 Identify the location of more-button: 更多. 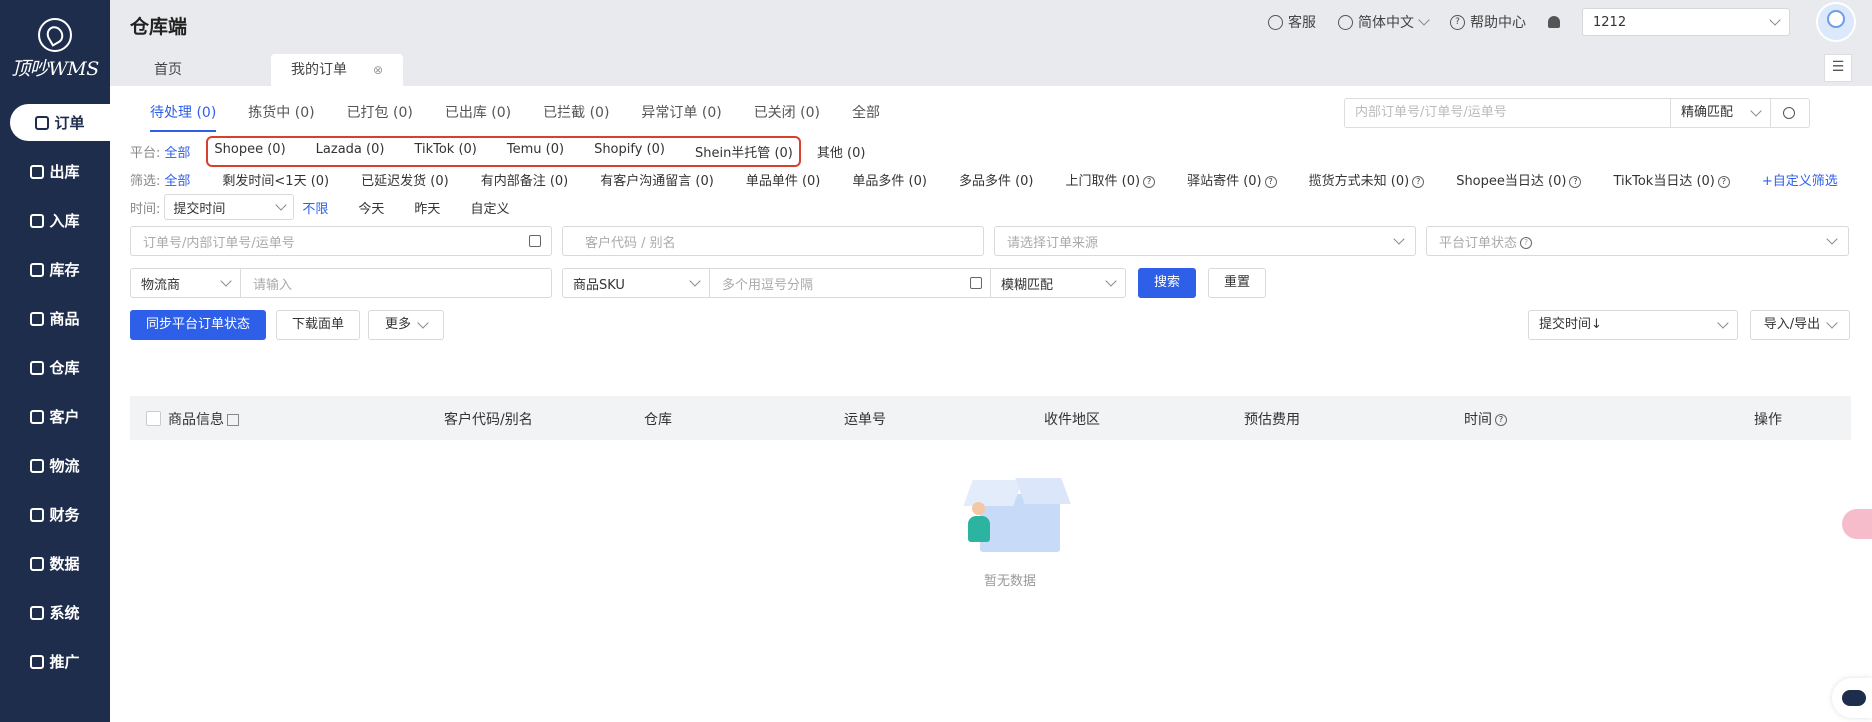
(406, 325).